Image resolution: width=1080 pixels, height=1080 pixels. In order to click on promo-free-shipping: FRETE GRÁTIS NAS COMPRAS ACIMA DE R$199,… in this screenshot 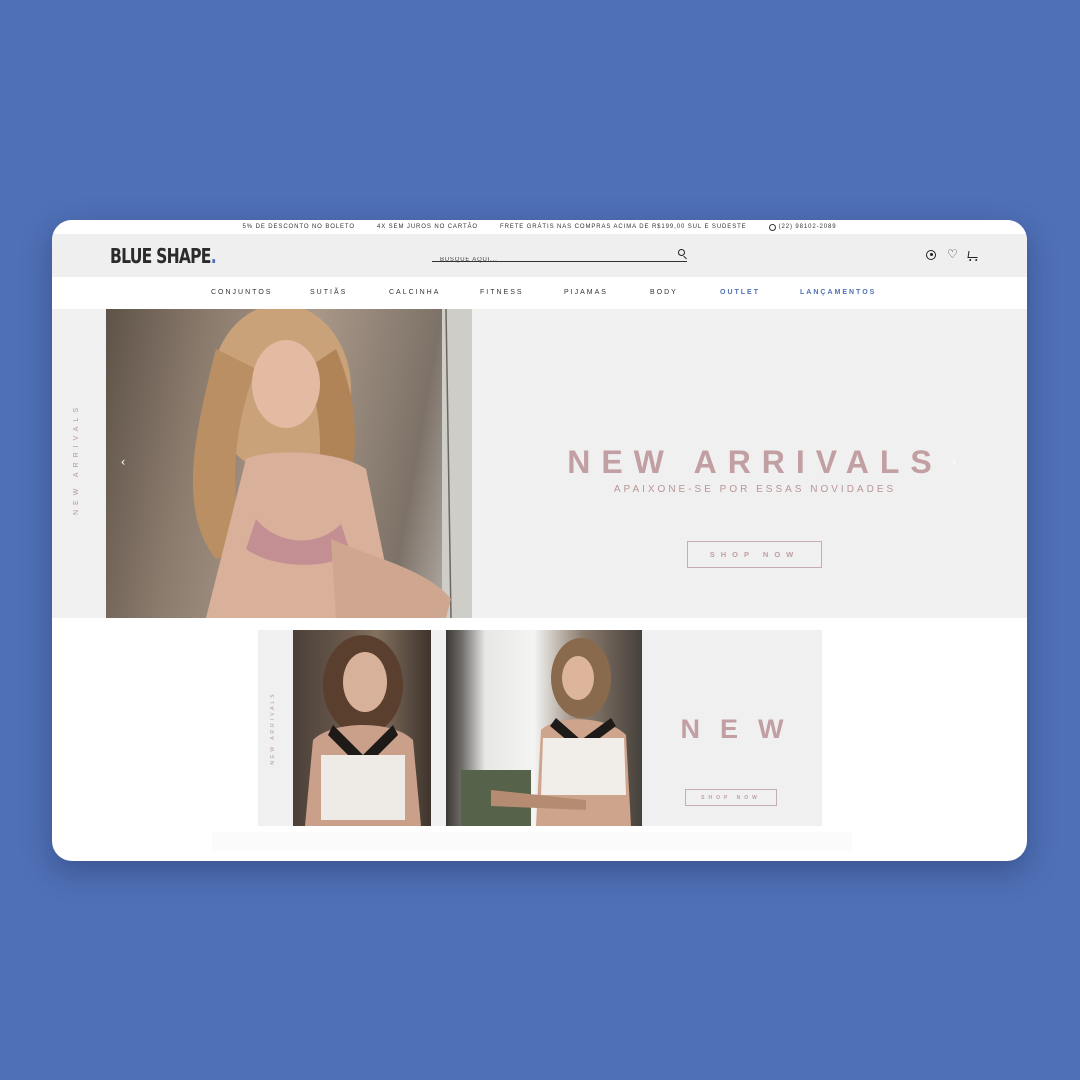, I will do `click(623, 227)`.